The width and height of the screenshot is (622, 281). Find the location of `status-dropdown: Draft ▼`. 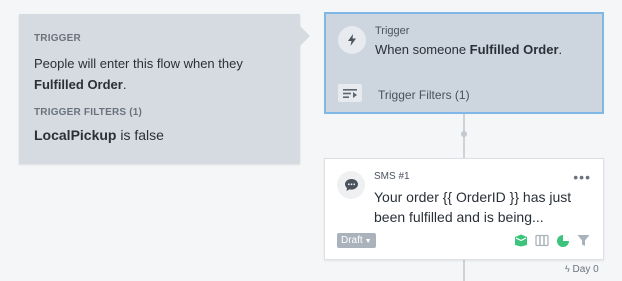

status-dropdown: Draft ▼ is located at coordinates (356, 240).